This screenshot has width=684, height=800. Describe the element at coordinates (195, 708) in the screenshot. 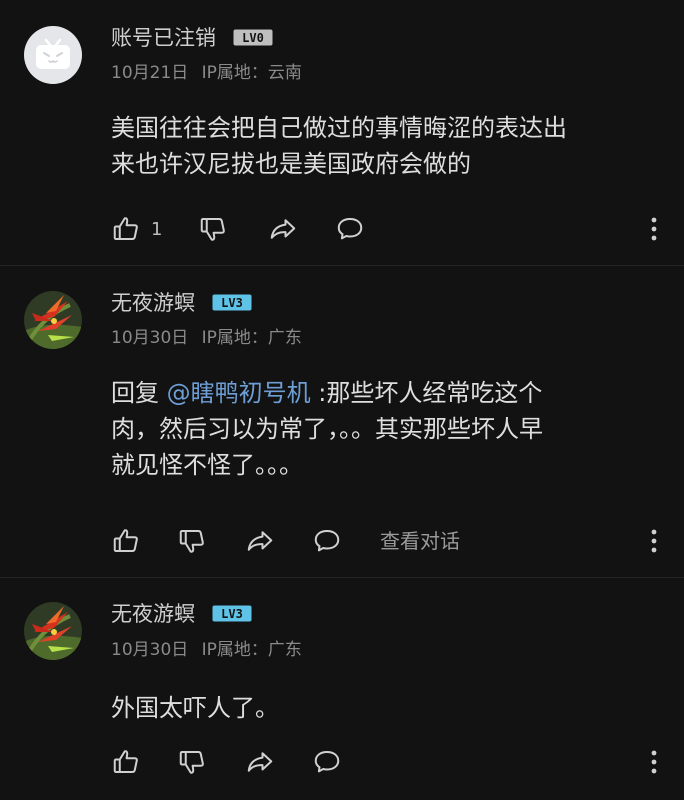

I see `content-line: 外国太吓人了。` at that location.